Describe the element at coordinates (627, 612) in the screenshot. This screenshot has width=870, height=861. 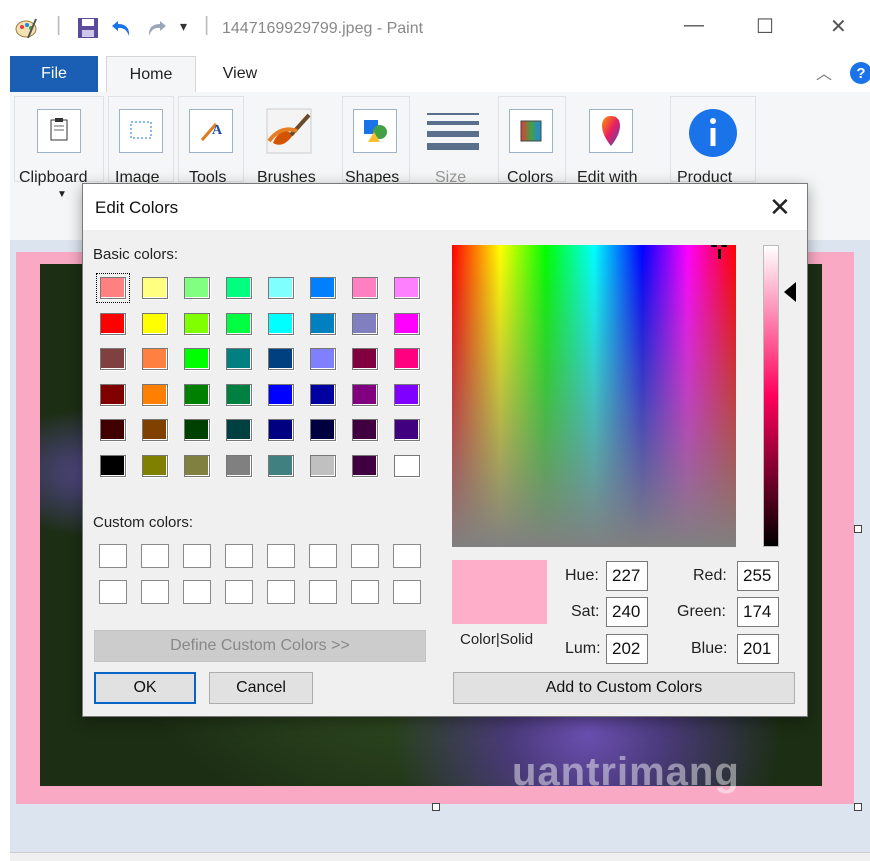
I see `sat-input: 240` at that location.